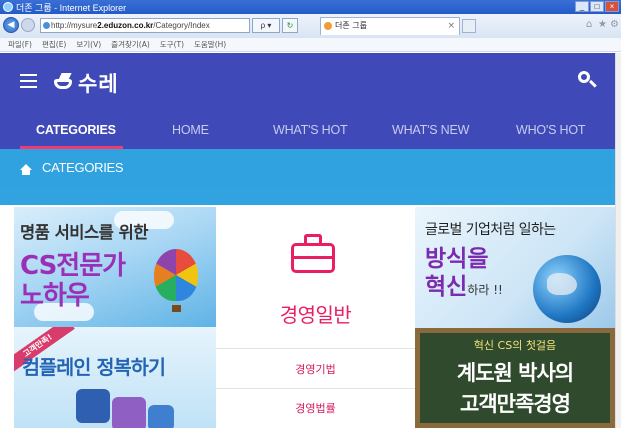  Describe the element at coordinates (567, 289) in the screenshot. I see `earth-globe-icon` at that location.